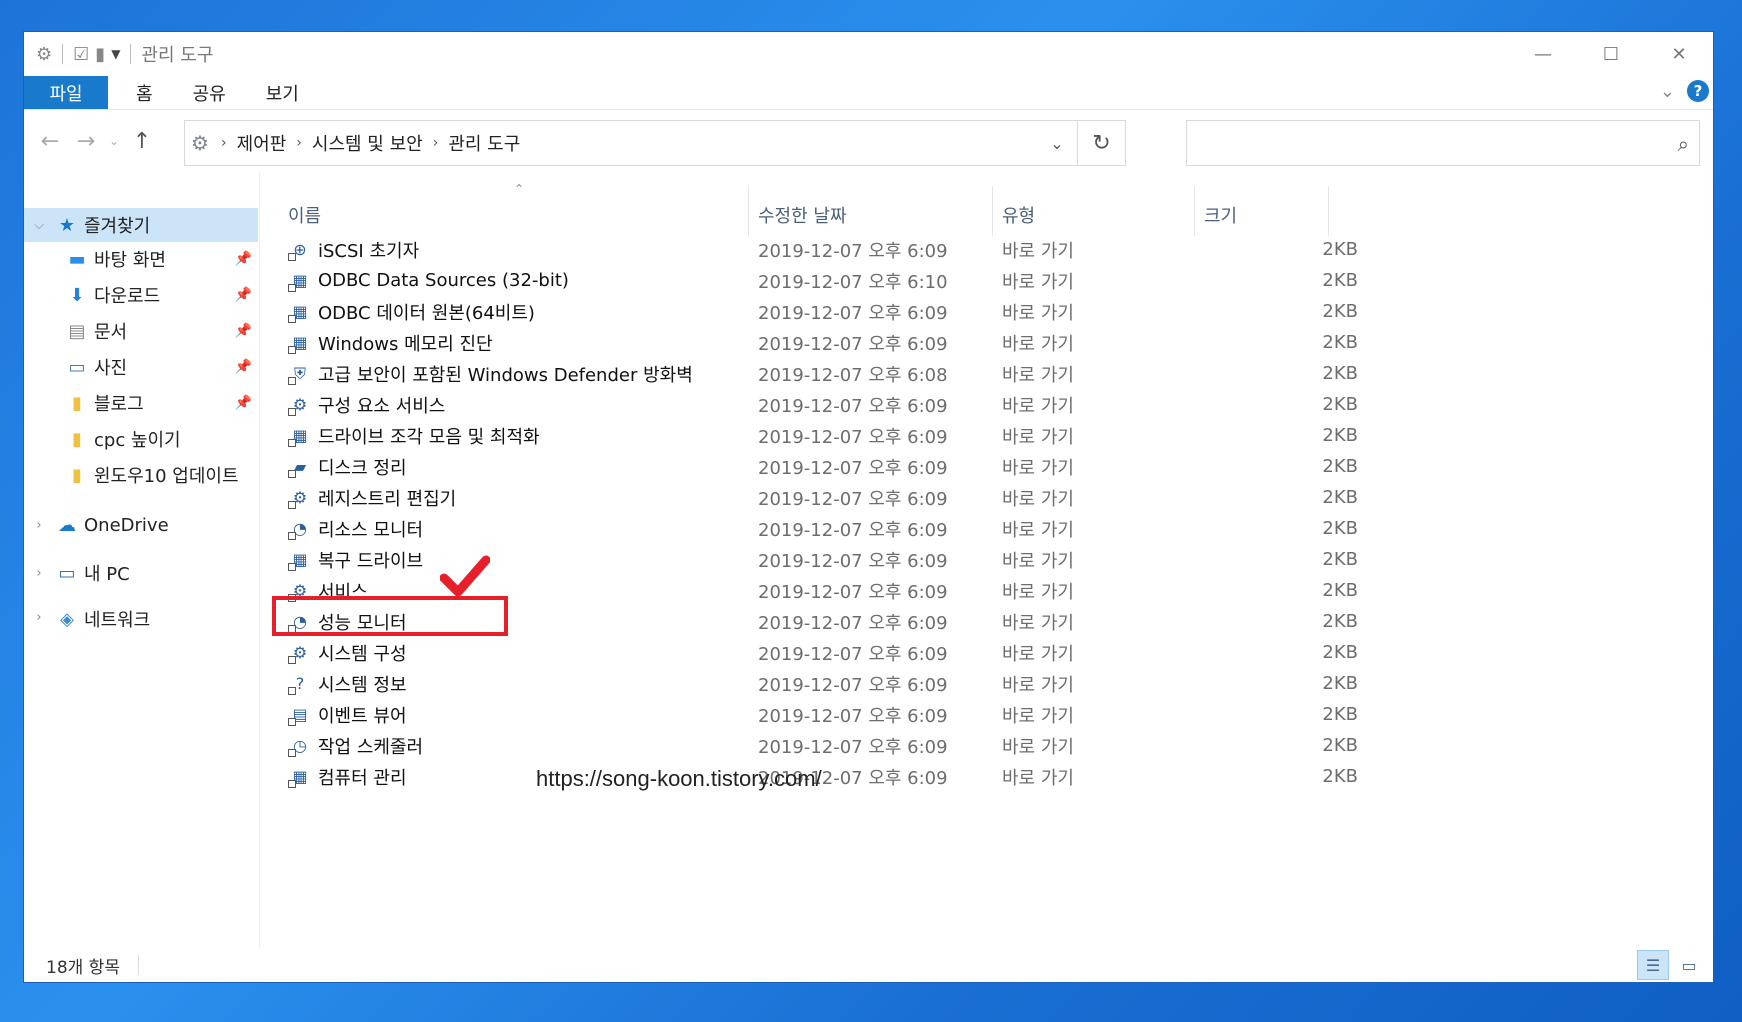  What do you see at coordinates (44, 54) in the screenshot?
I see `control-panel-icon: ⚙` at bounding box center [44, 54].